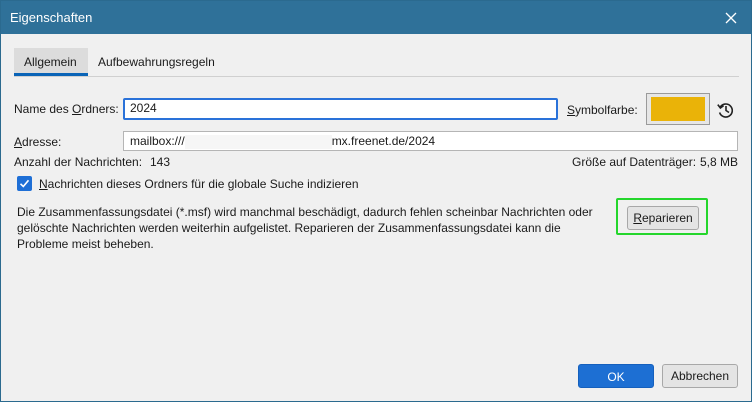 This screenshot has width=752, height=402. Describe the element at coordinates (51, 62) in the screenshot. I see `tab-allgemein: Allgemein` at that location.